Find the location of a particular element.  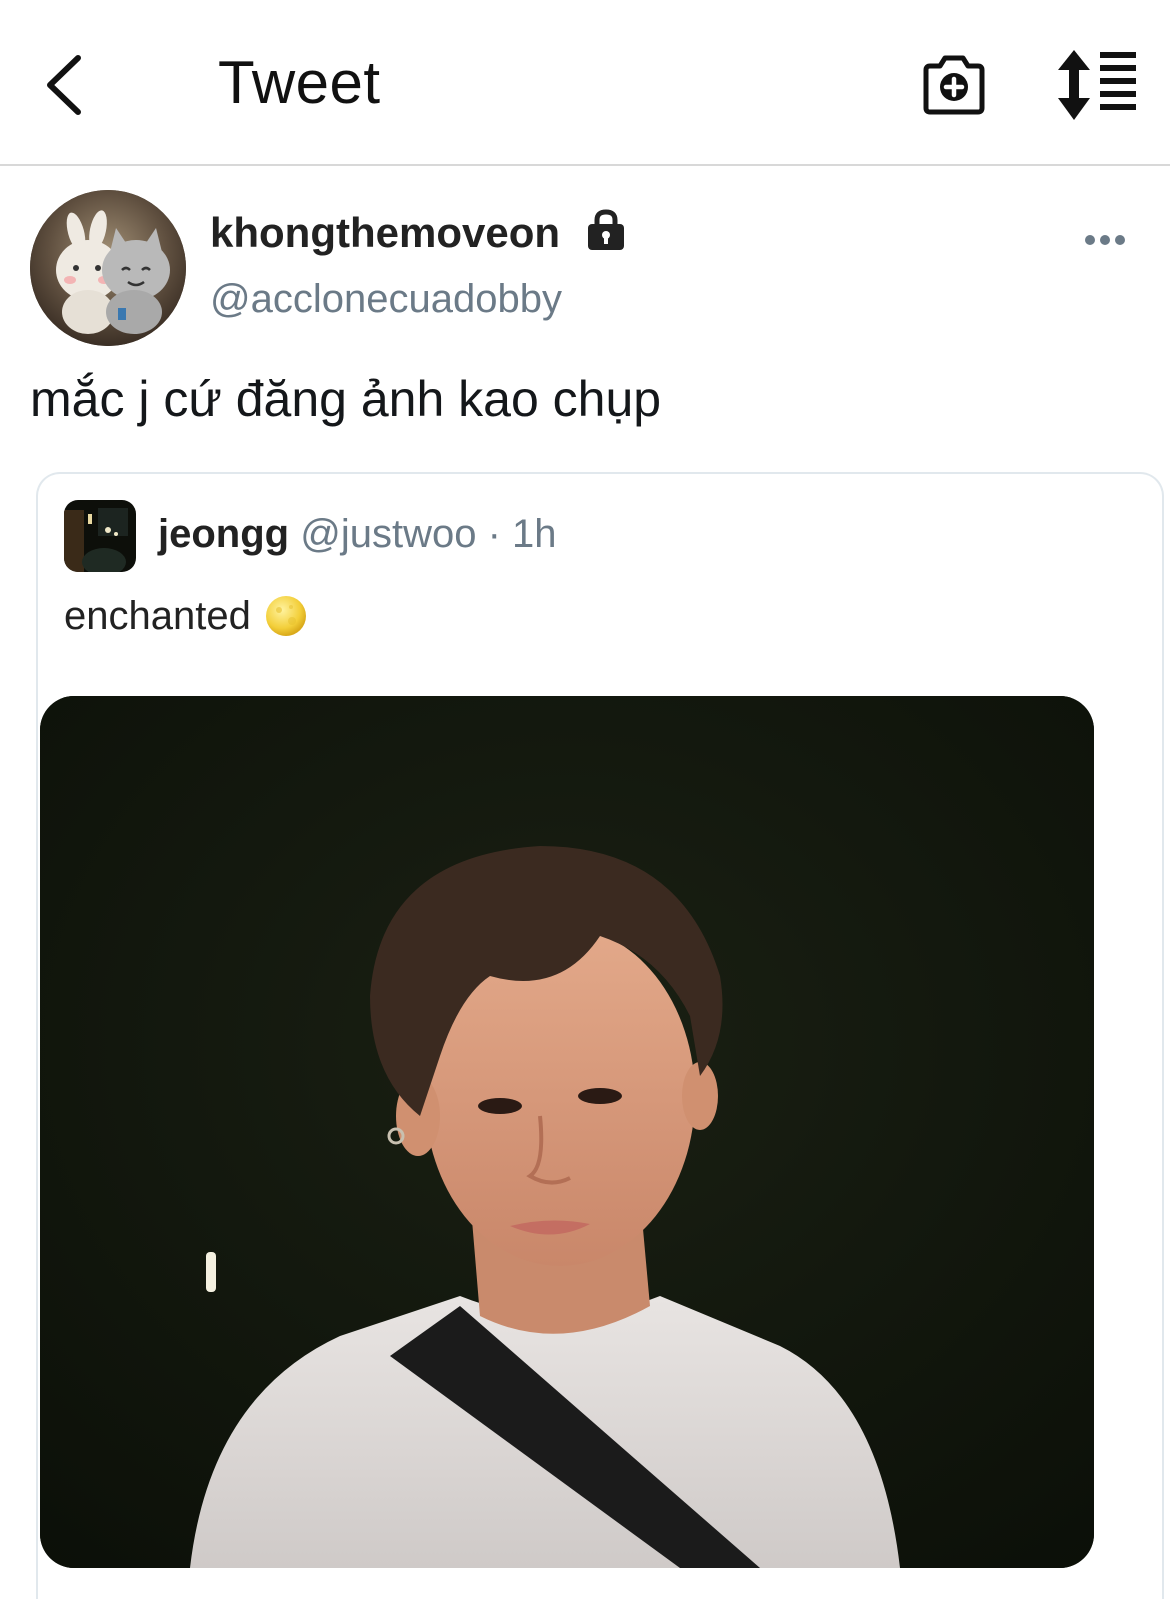

more-horizontal-icon is located at coordinates (1105, 240).